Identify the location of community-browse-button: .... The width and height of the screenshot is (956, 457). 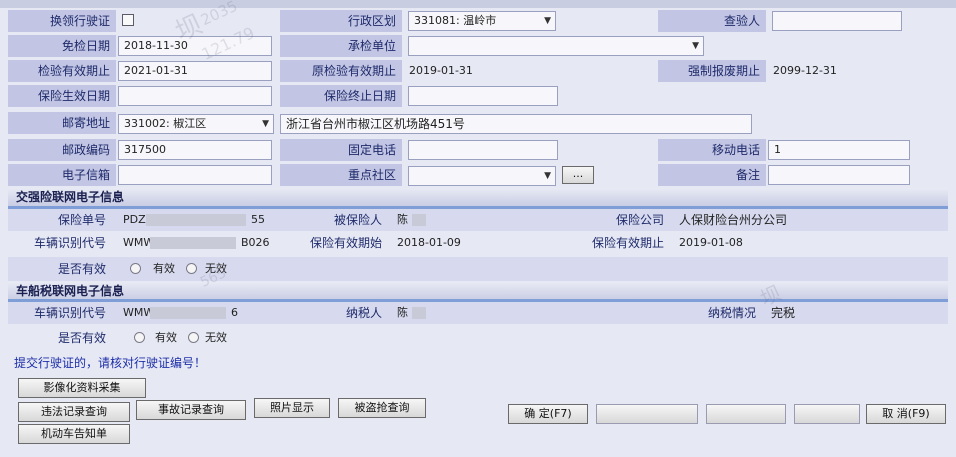
(578, 175).